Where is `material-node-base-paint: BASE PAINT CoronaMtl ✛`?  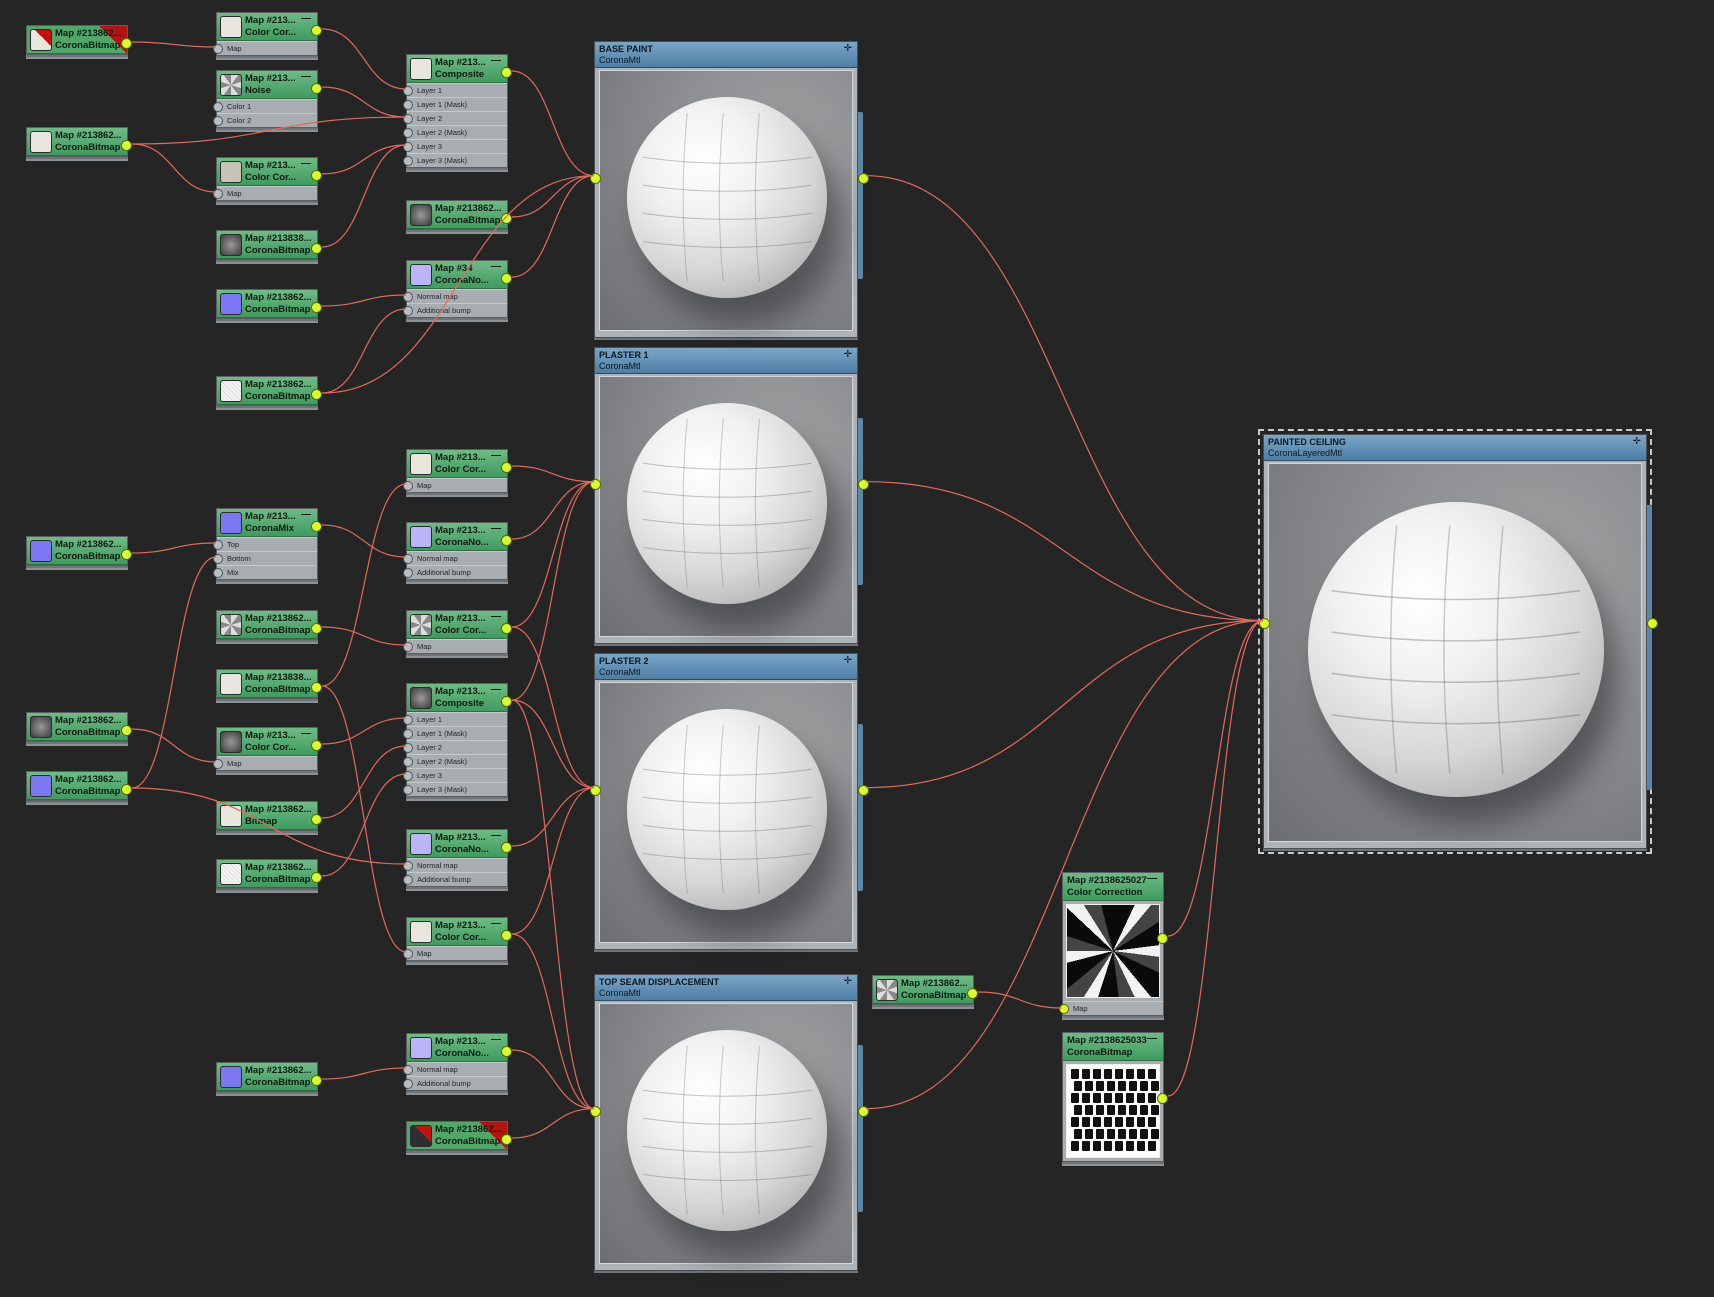
material-node-base-paint: BASE PAINT CoronaMtl ✛ is located at coordinates (729, 189).